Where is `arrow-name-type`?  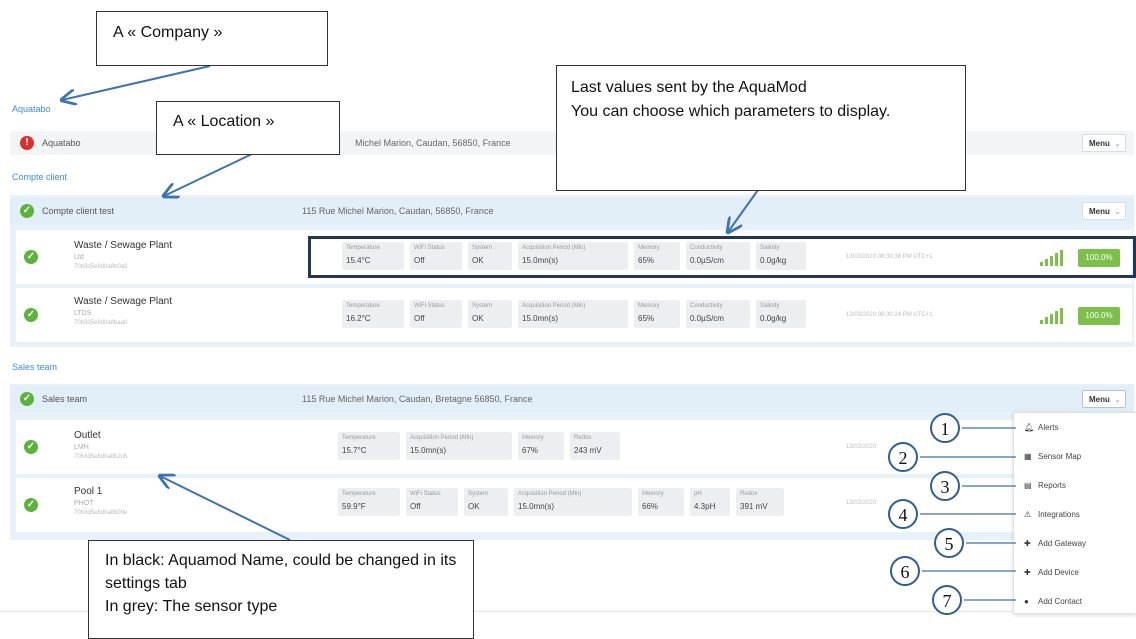 arrow-name-type is located at coordinates (225, 508).